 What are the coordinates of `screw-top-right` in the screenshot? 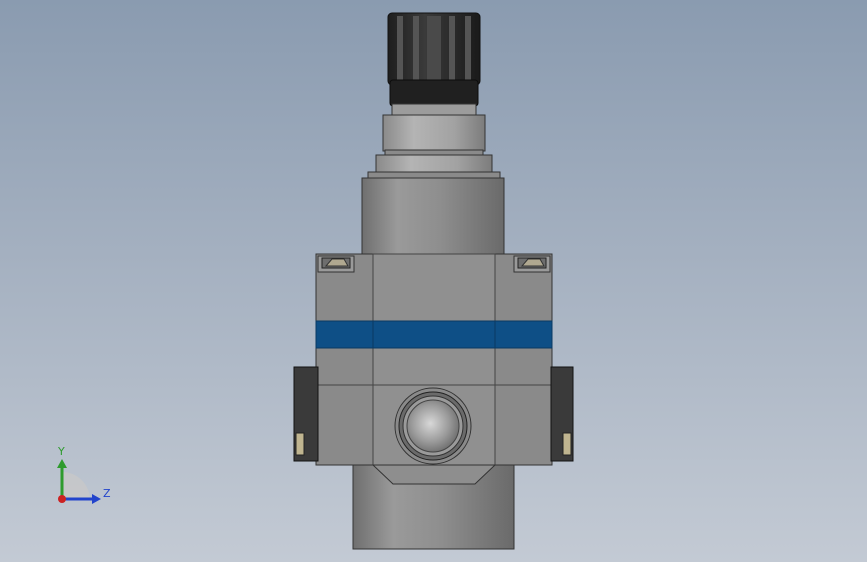 It's located at (532, 264).